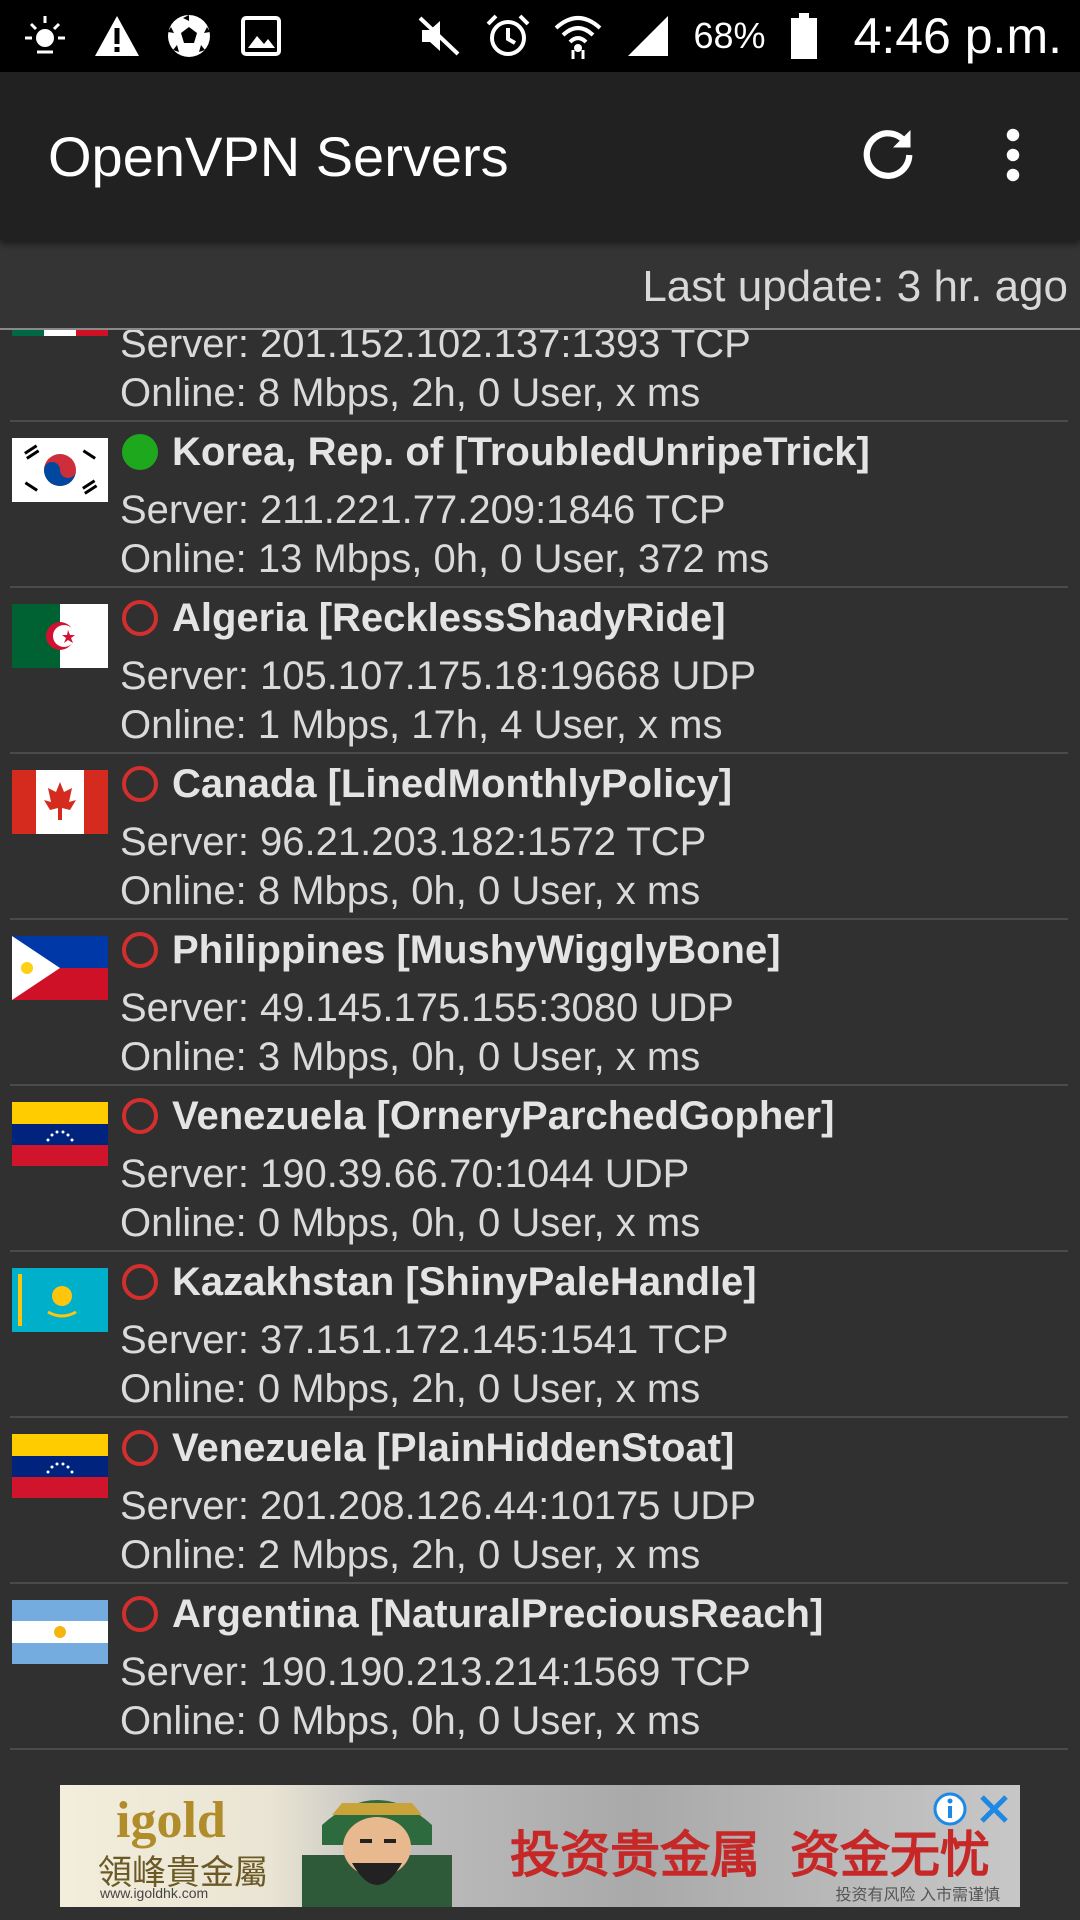  Describe the element at coordinates (405, 1174) in the screenshot. I see `server-address: Server: 190.39.66.70:1044 UDP` at that location.